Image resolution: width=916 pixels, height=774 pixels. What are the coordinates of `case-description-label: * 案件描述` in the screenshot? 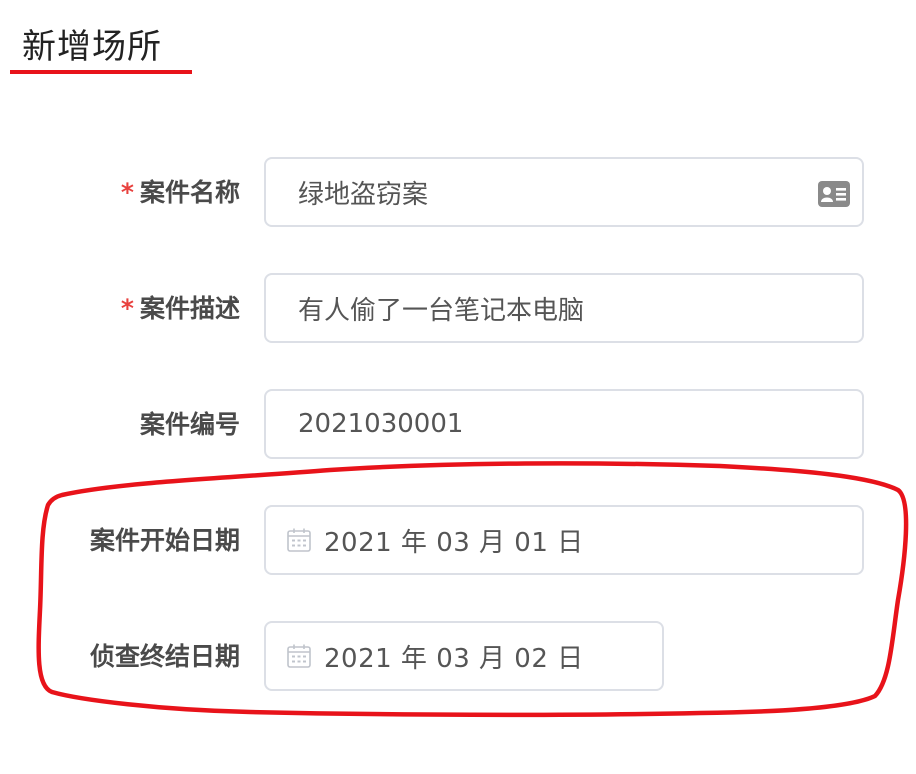 It's located at (180, 308).